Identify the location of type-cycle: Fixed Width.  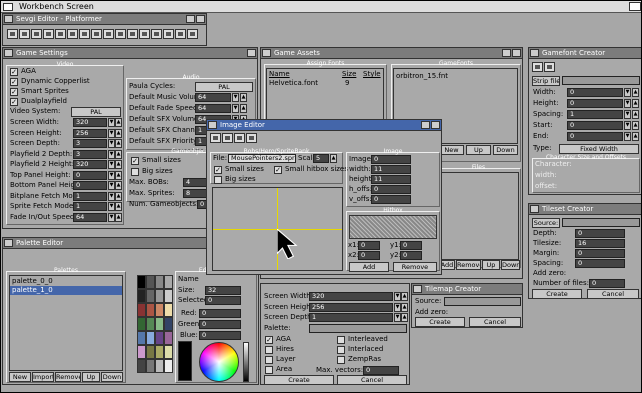
(599, 149).